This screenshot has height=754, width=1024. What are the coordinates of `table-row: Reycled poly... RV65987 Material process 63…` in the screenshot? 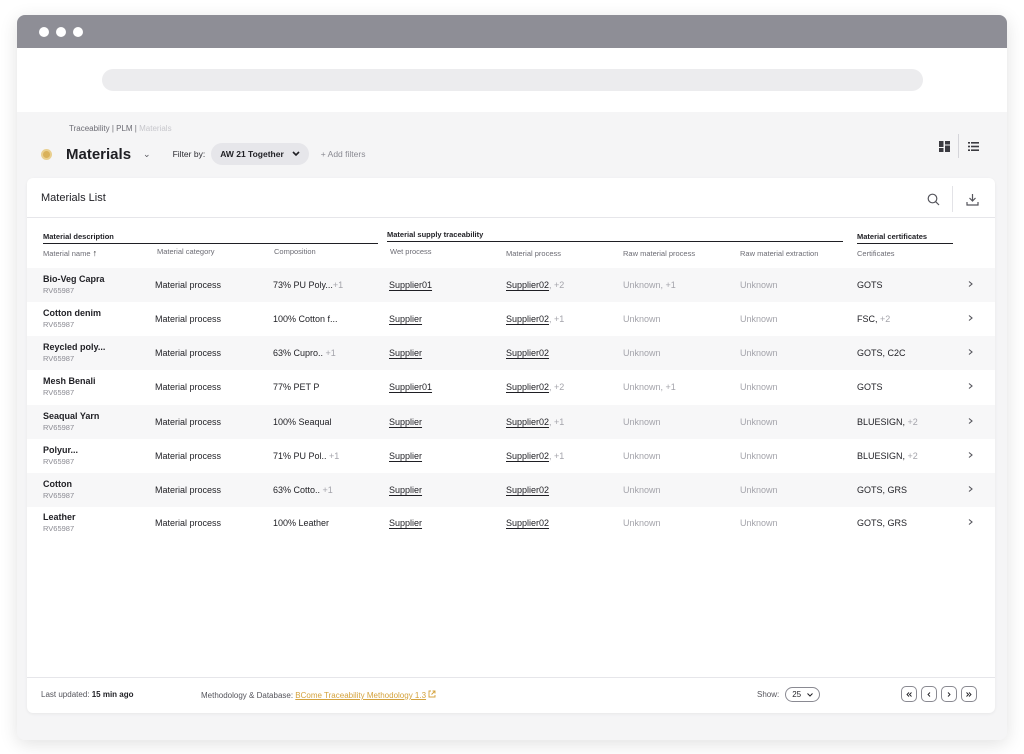 It's located at (511, 353).